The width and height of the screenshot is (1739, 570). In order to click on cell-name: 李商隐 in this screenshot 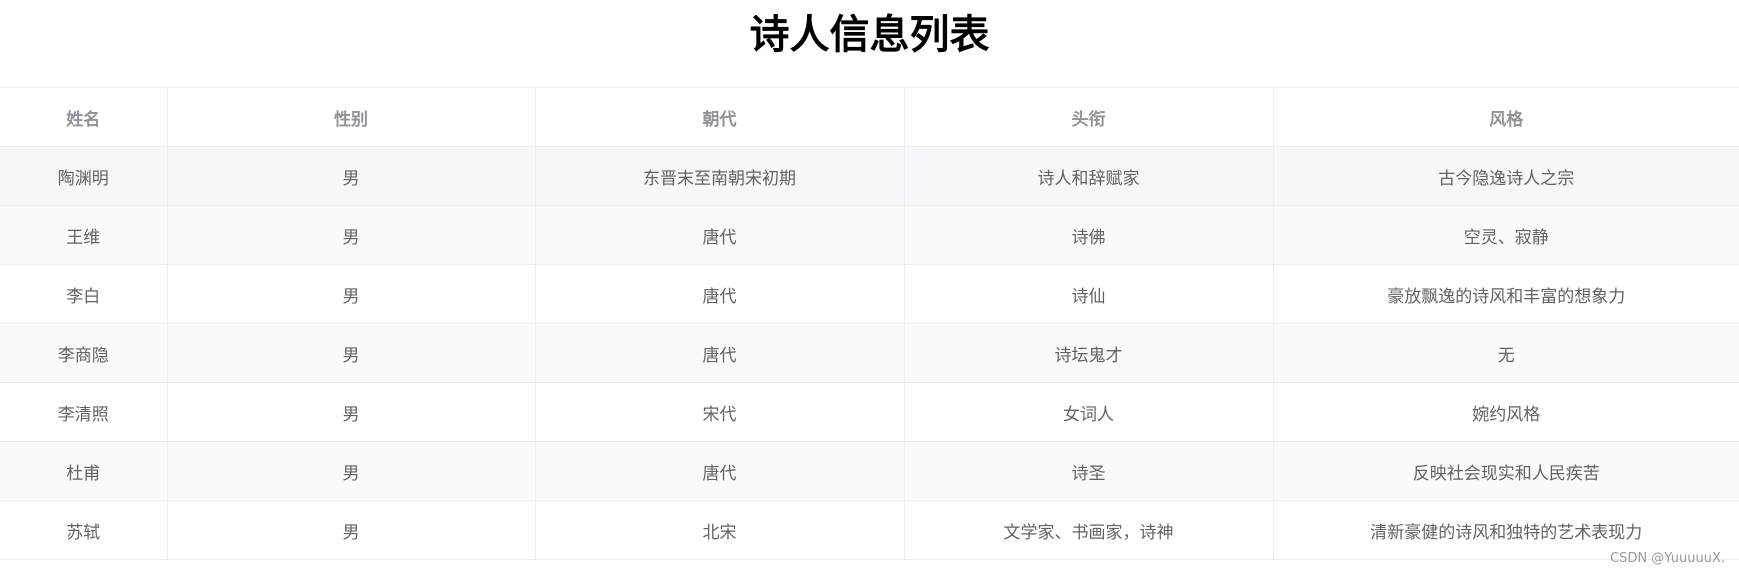, I will do `click(84, 353)`.